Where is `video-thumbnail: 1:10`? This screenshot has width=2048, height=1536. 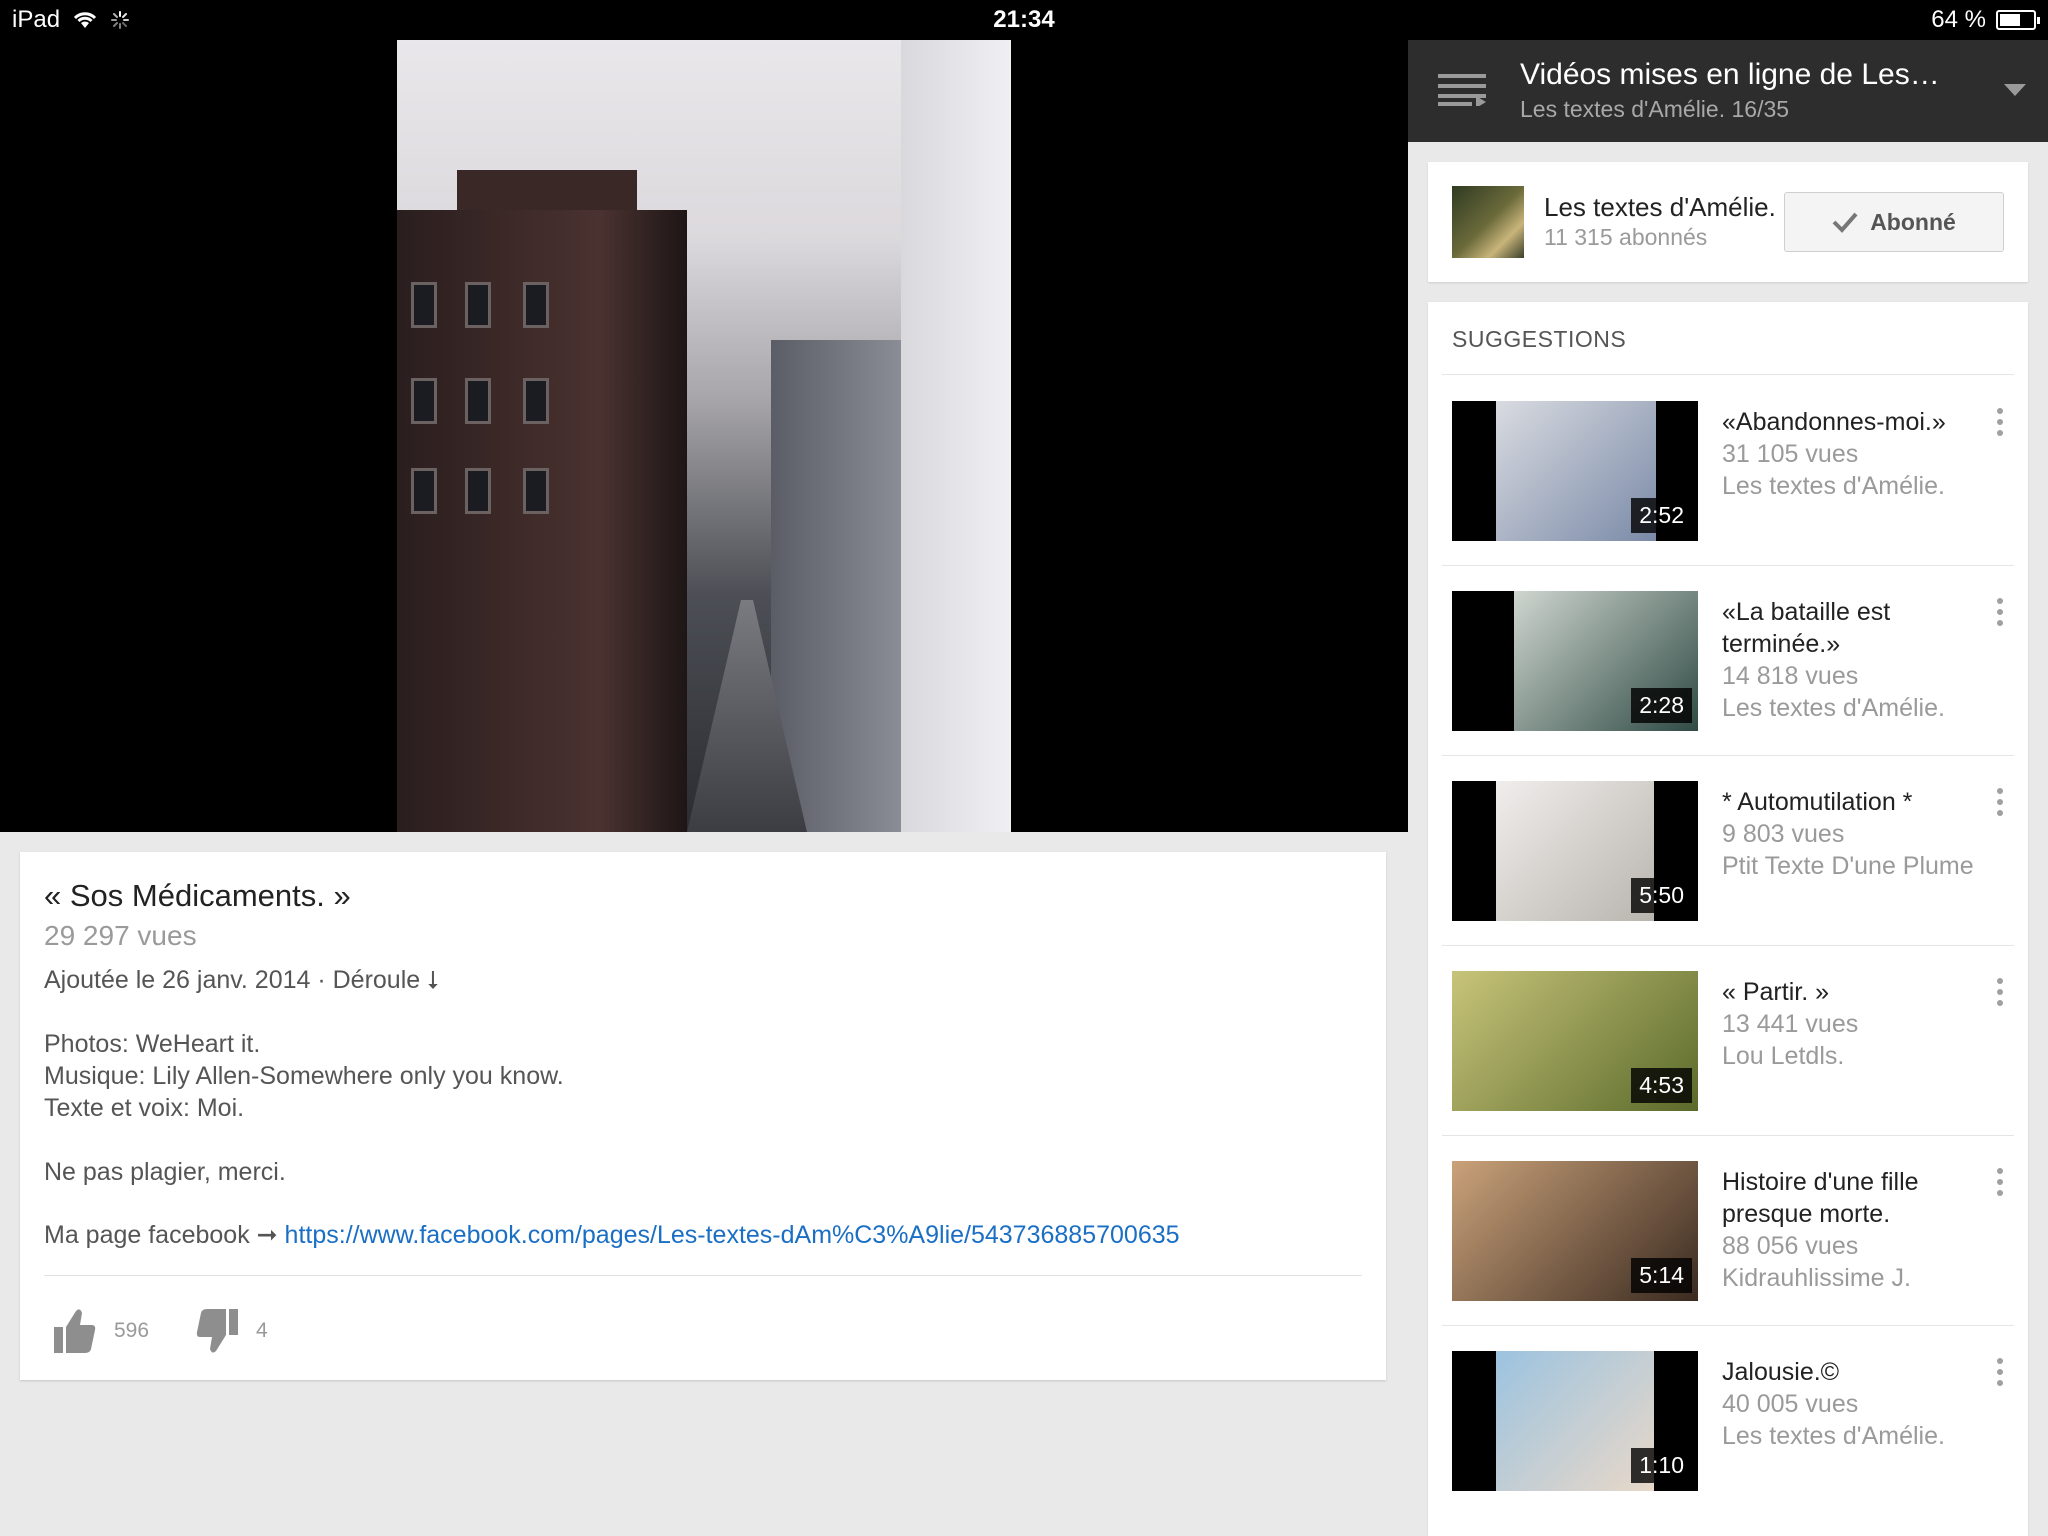
video-thumbnail: 1:10 is located at coordinates (1575, 1421).